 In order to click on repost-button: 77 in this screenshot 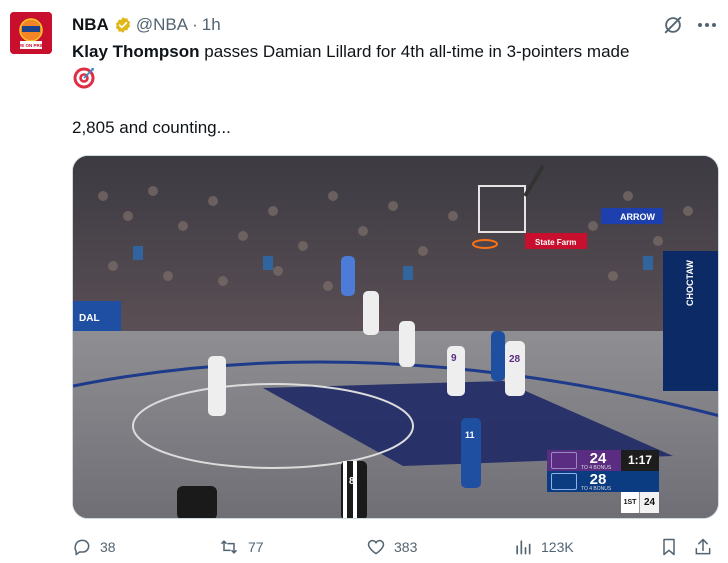, I will do `click(241, 547)`.